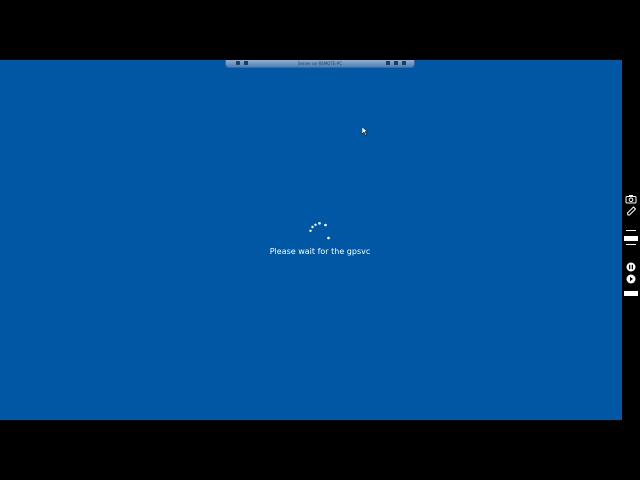  What do you see at coordinates (631, 293) in the screenshot?
I see `recorder-label` at bounding box center [631, 293].